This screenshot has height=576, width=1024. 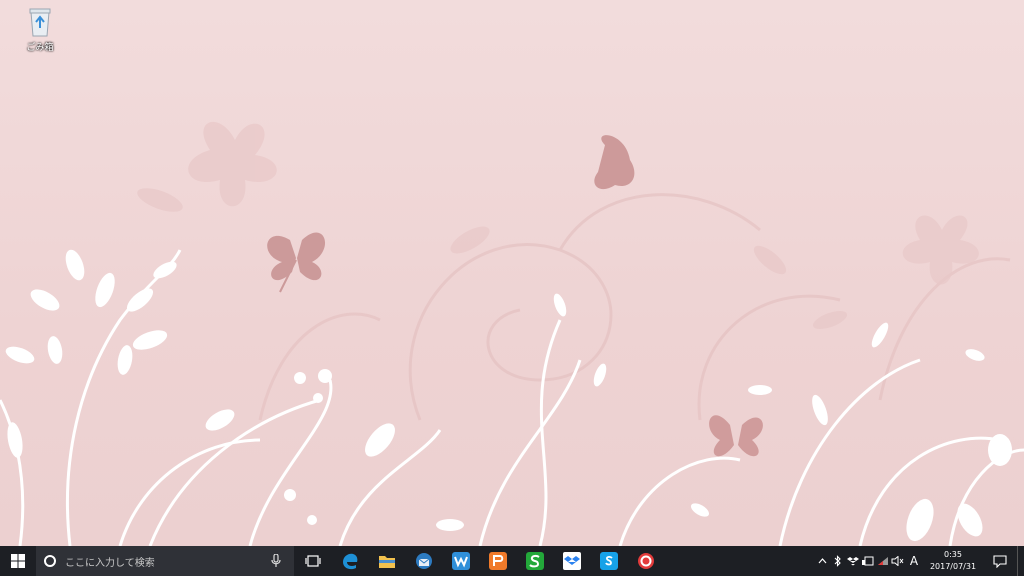 I want to click on recycle-bin-icon, so click(x=40, y=22).